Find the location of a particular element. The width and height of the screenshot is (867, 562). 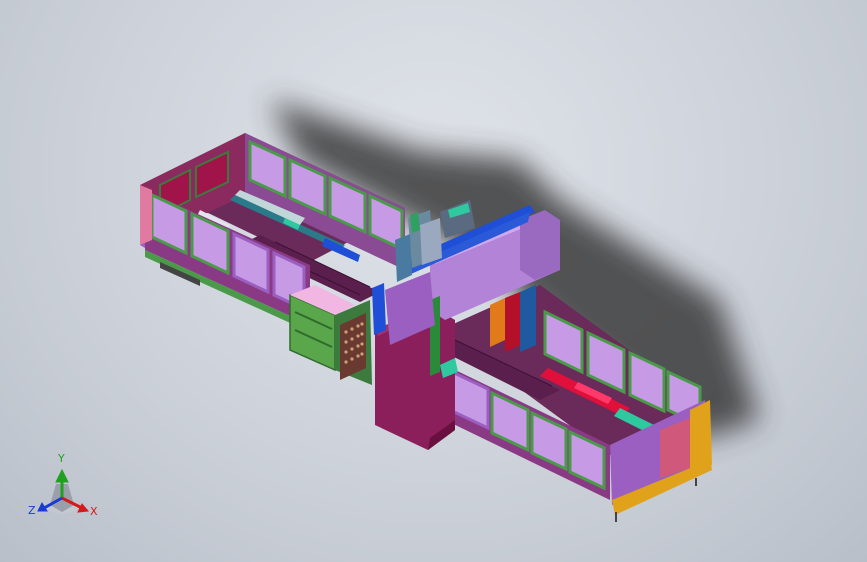

y-axis-label: Y is located at coordinates (61, 458).